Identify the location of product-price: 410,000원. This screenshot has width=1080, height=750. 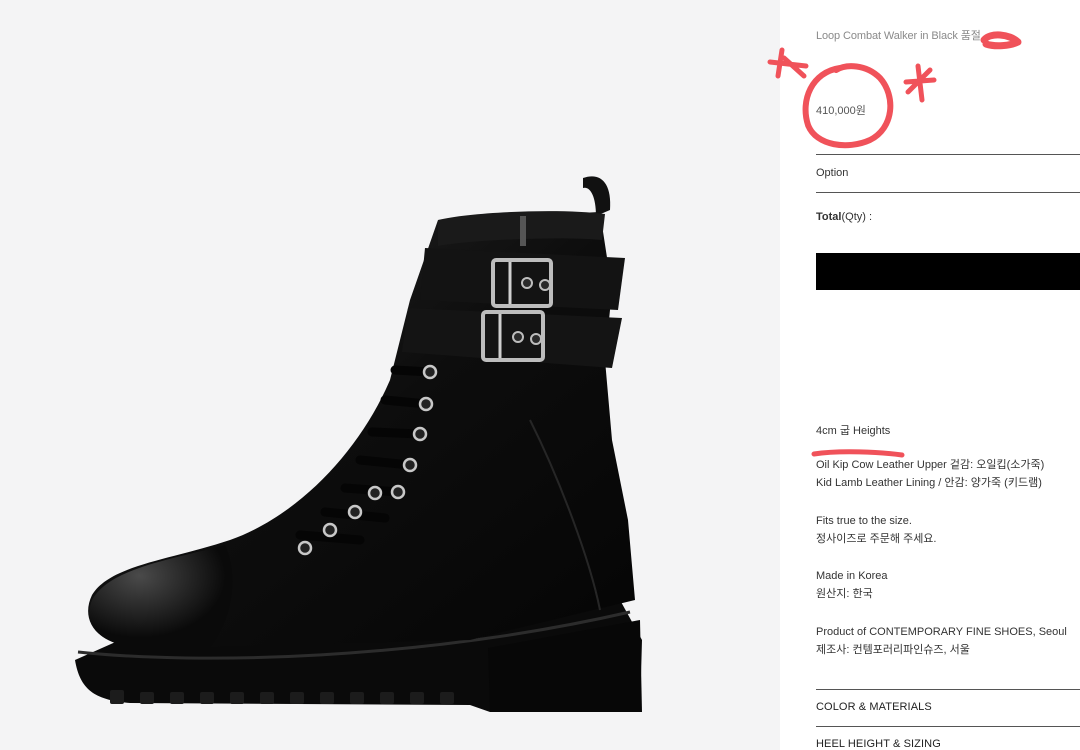
(841, 111).